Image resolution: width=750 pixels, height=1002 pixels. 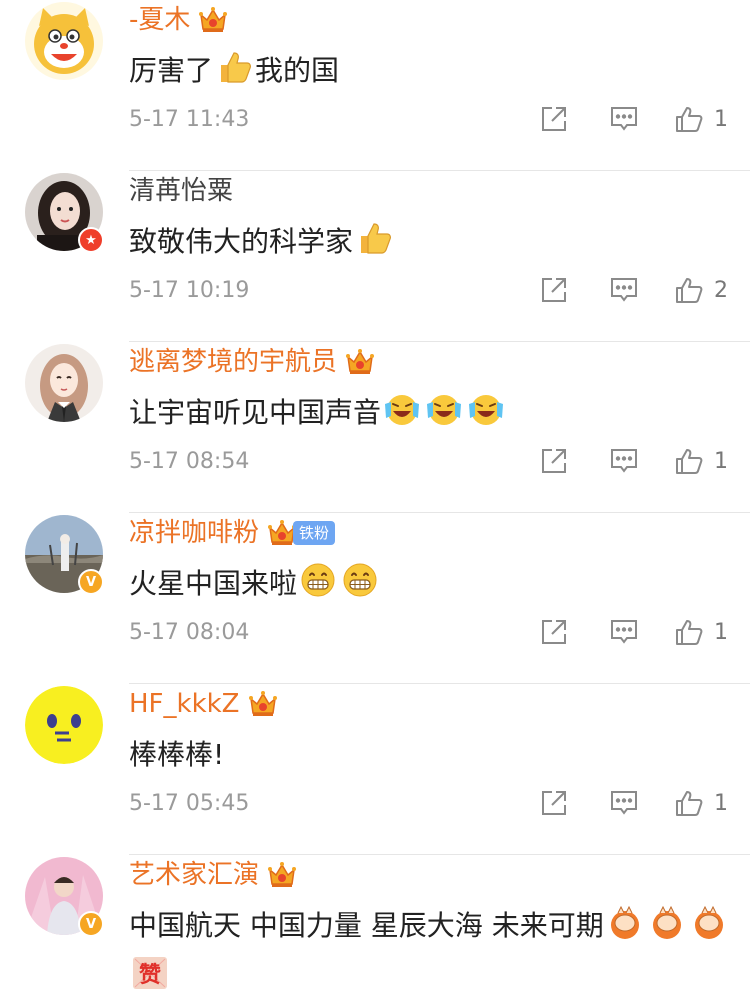 I want to click on svg-text: 赞, so click(x=149, y=975).